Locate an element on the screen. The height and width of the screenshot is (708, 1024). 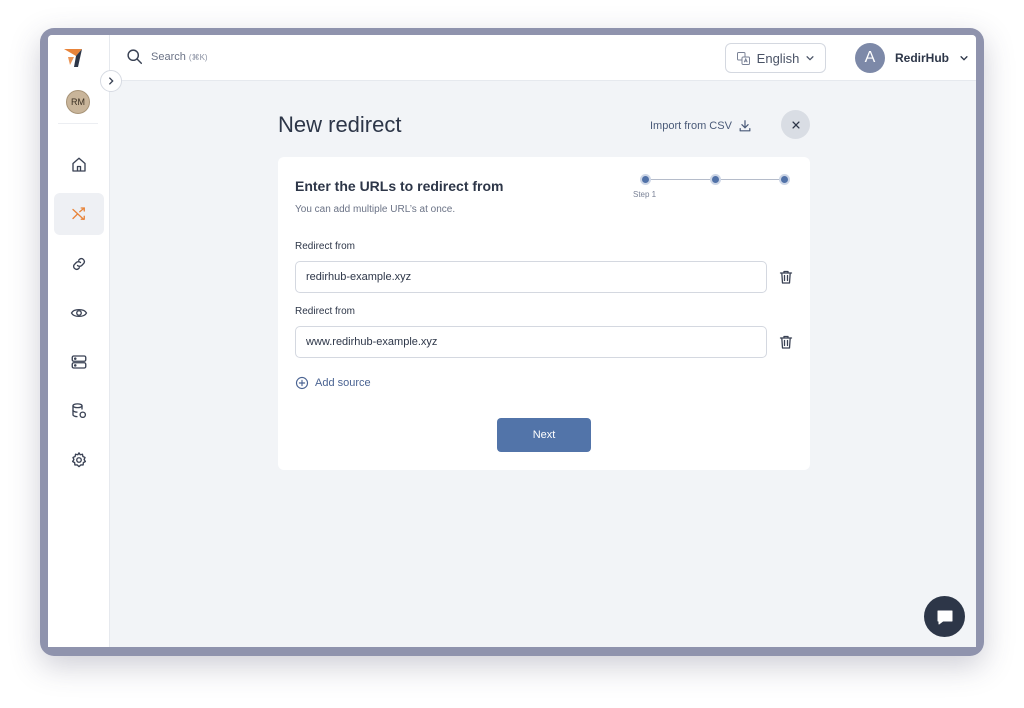
redirect-from-value: redirhub-example.xyz is located at coordinates (359, 277).